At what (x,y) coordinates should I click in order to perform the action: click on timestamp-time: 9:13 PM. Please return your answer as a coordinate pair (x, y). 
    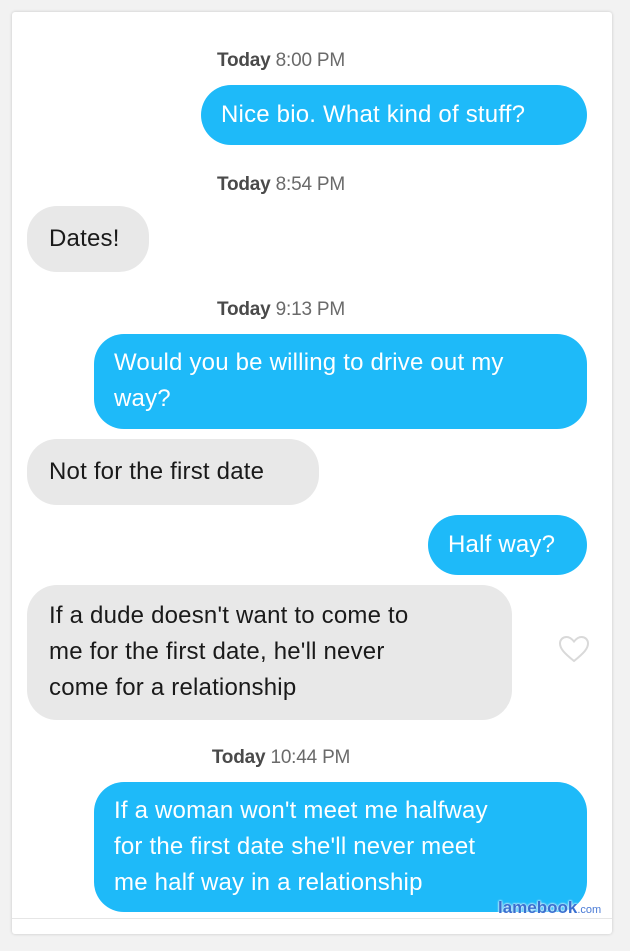
    Looking at the image, I should click on (310, 309).